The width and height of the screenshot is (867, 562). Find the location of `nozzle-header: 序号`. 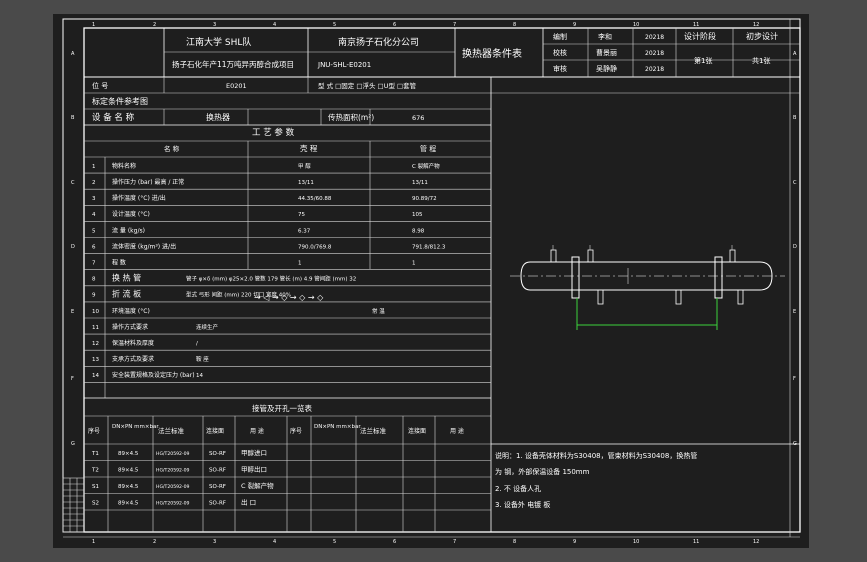

nozzle-header: 序号 is located at coordinates (296, 431).